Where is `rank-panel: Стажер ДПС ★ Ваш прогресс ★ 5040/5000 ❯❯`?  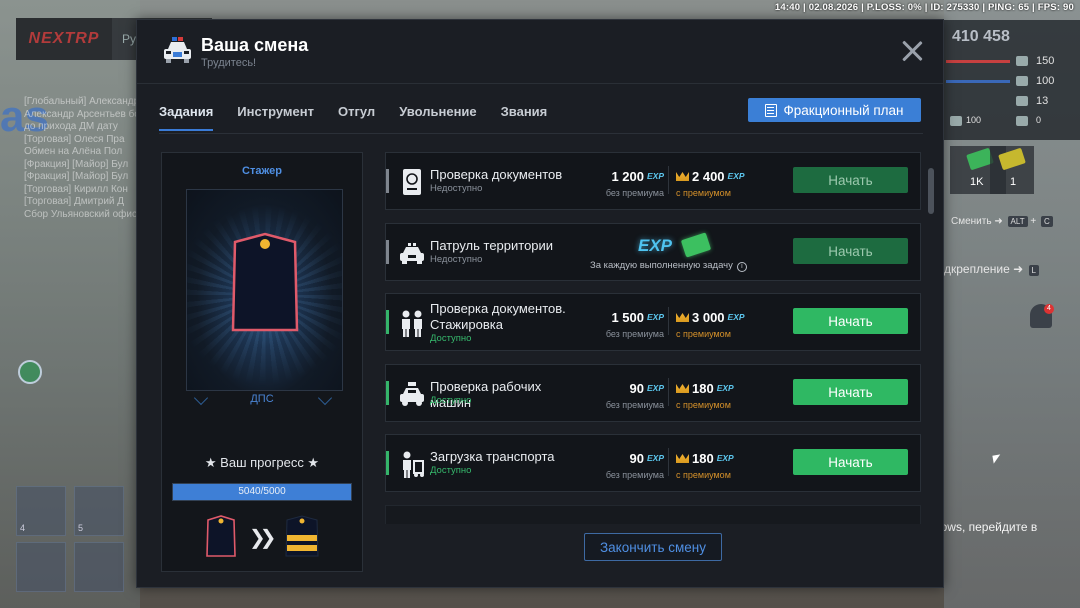
rank-panel: Стажер ДПС ★ Ваш прогресс ★ 5040/5000 ❯❯ is located at coordinates (262, 362).